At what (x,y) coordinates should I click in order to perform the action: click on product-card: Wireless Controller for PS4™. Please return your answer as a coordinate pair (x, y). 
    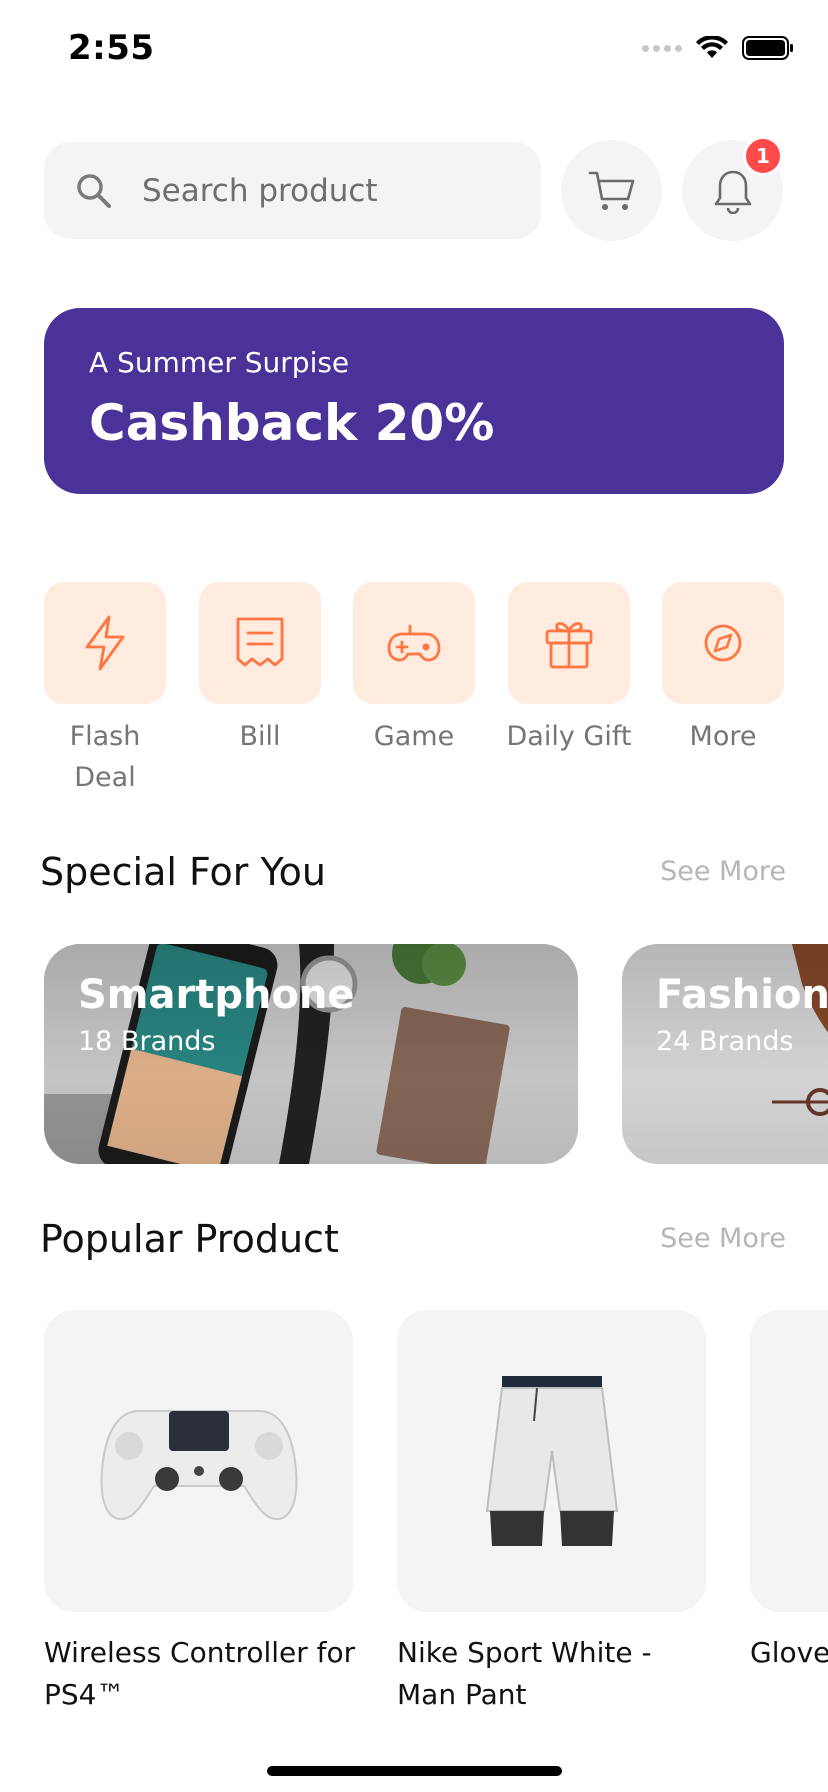
    Looking at the image, I should click on (199, 1513).